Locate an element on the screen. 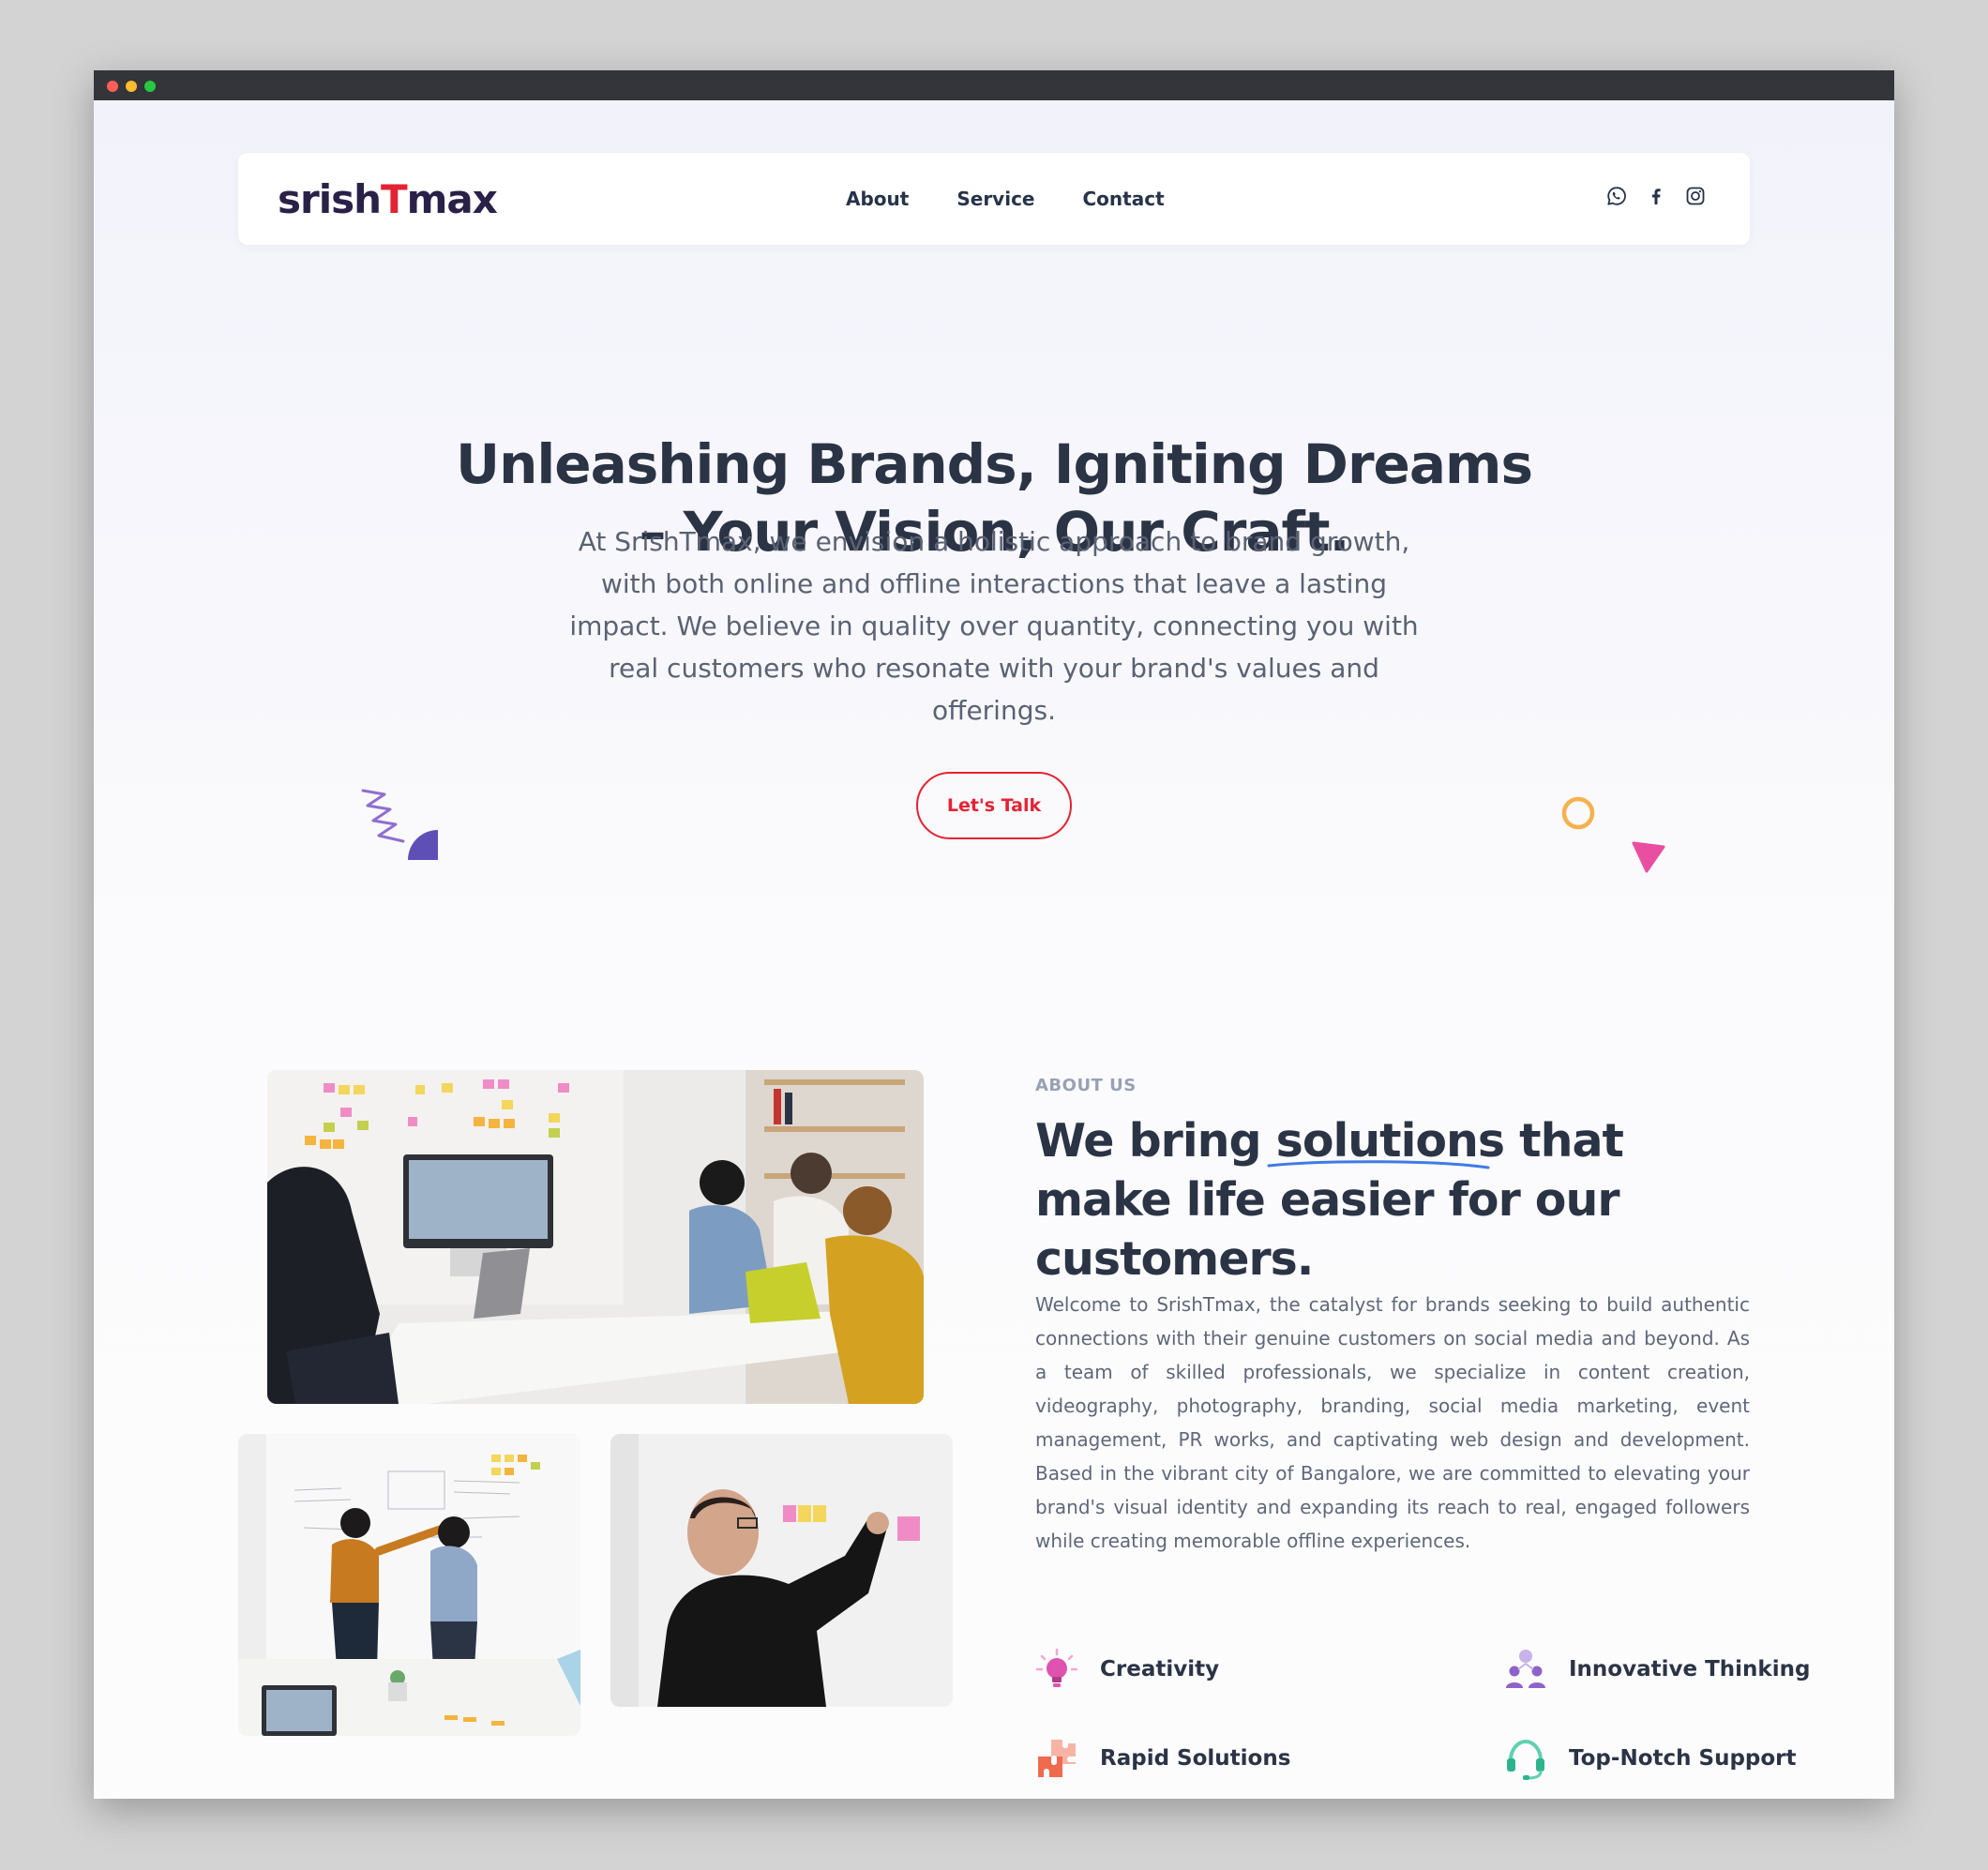 This screenshot has height=1870, width=1988. whiteboard-photo is located at coordinates (409, 1585).